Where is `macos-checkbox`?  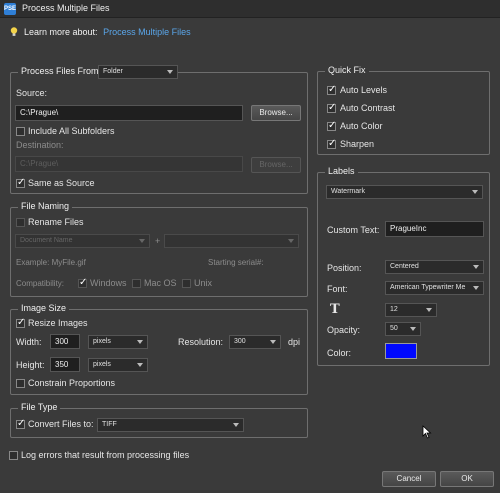 macos-checkbox is located at coordinates (136, 283).